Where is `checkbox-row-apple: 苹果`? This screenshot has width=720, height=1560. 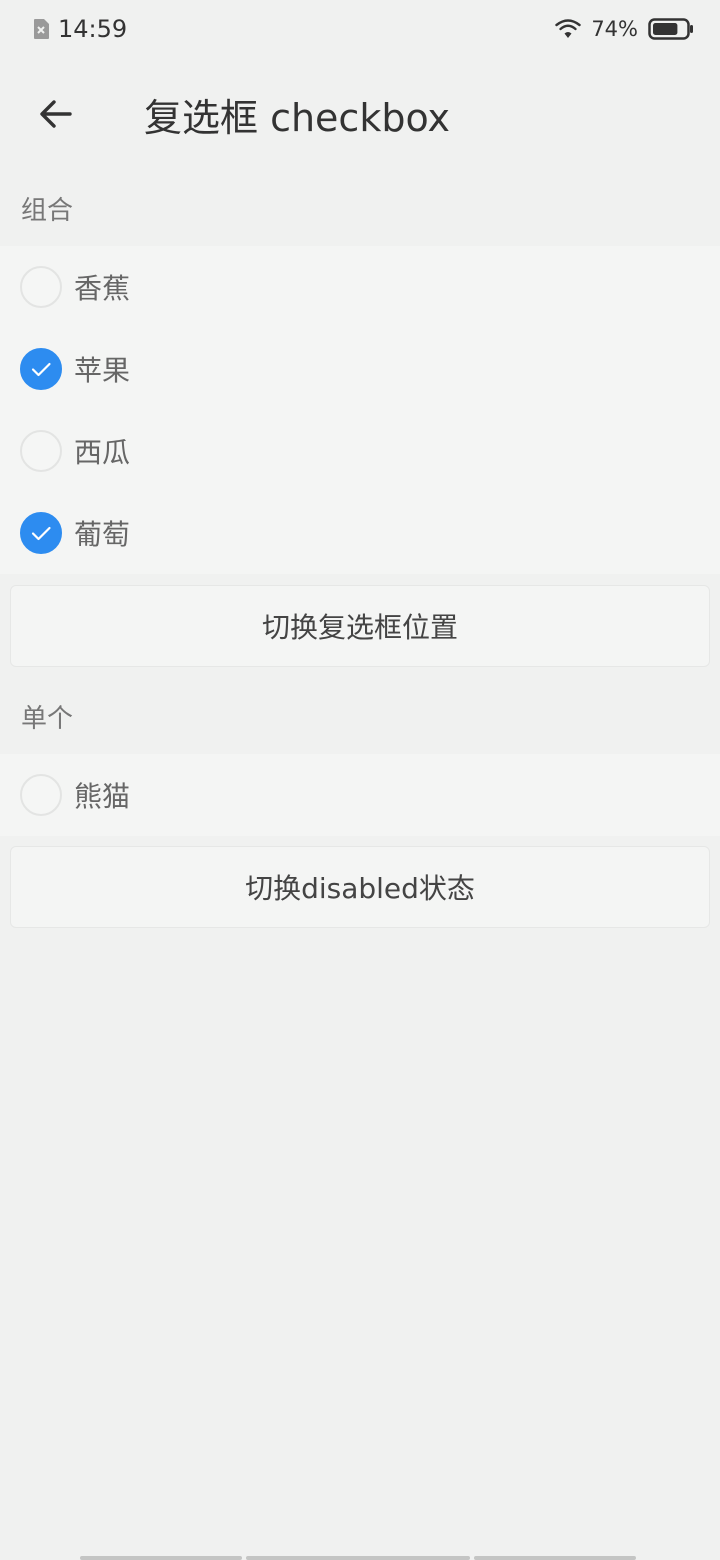 checkbox-row-apple: 苹果 is located at coordinates (360, 369).